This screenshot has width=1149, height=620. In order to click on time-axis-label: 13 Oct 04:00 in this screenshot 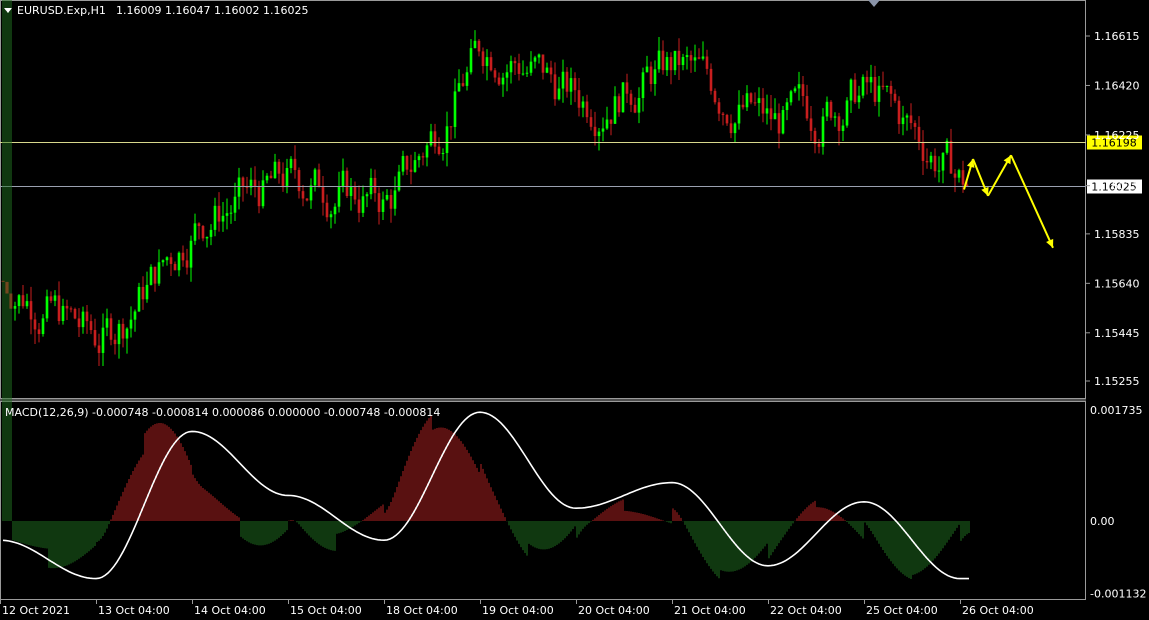, I will do `click(134, 610)`.